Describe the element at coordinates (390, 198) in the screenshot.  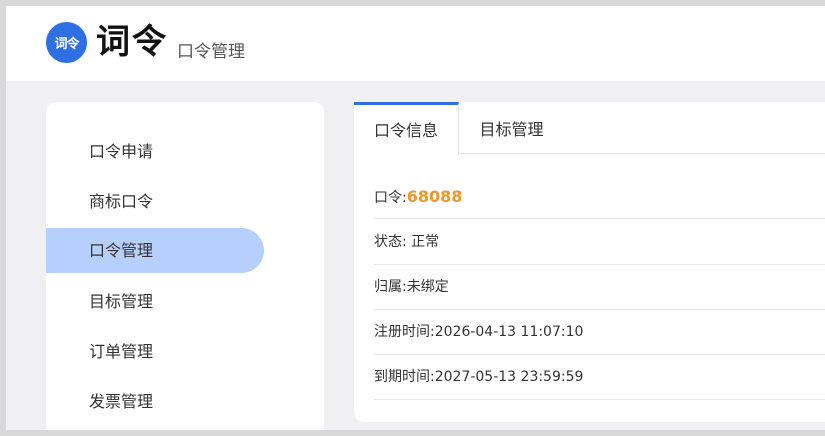
I see `code-label: 口令:` at that location.